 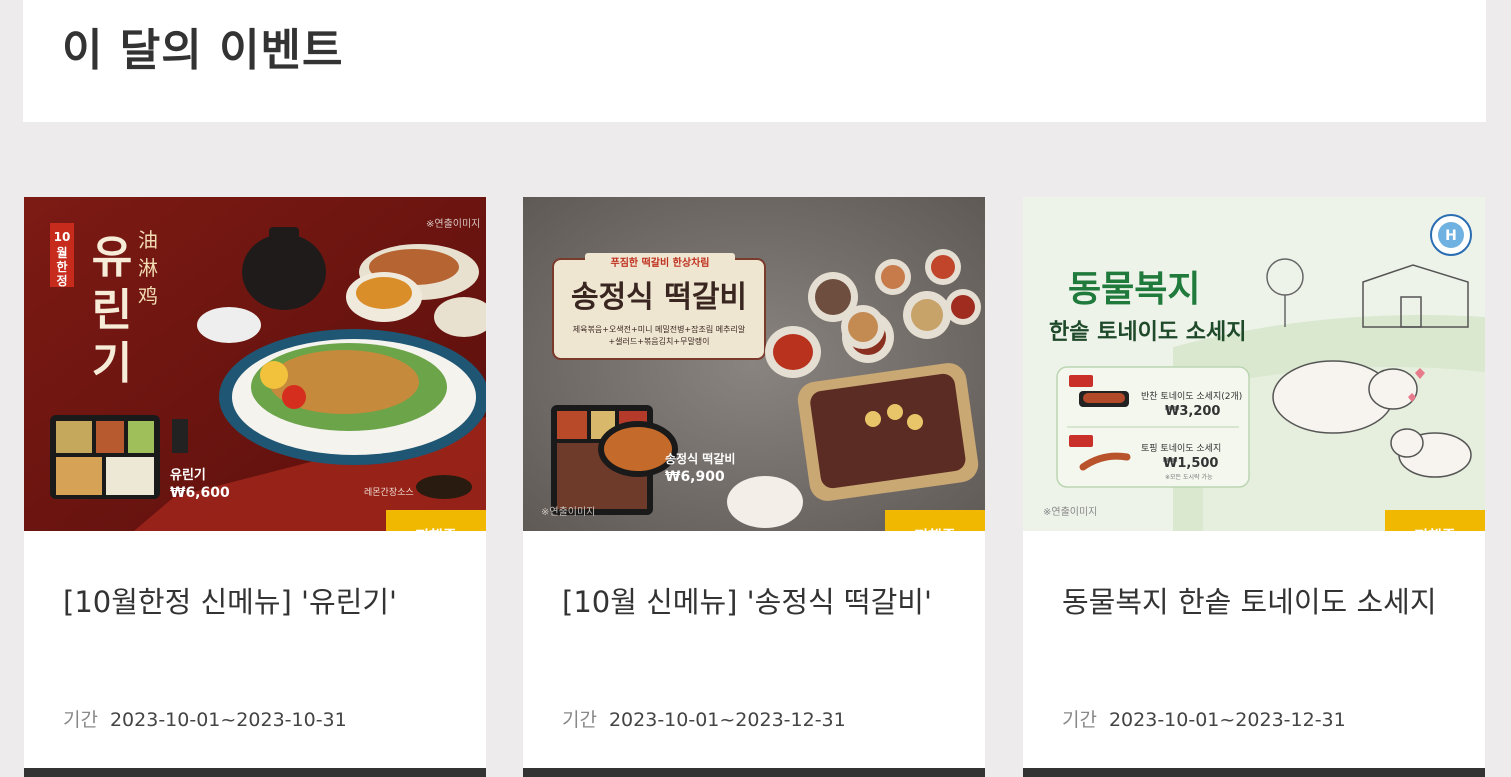 What do you see at coordinates (389, 492) in the screenshot?
I see `svg-text: 레몬간장소스` at bounding box center [389, 492].